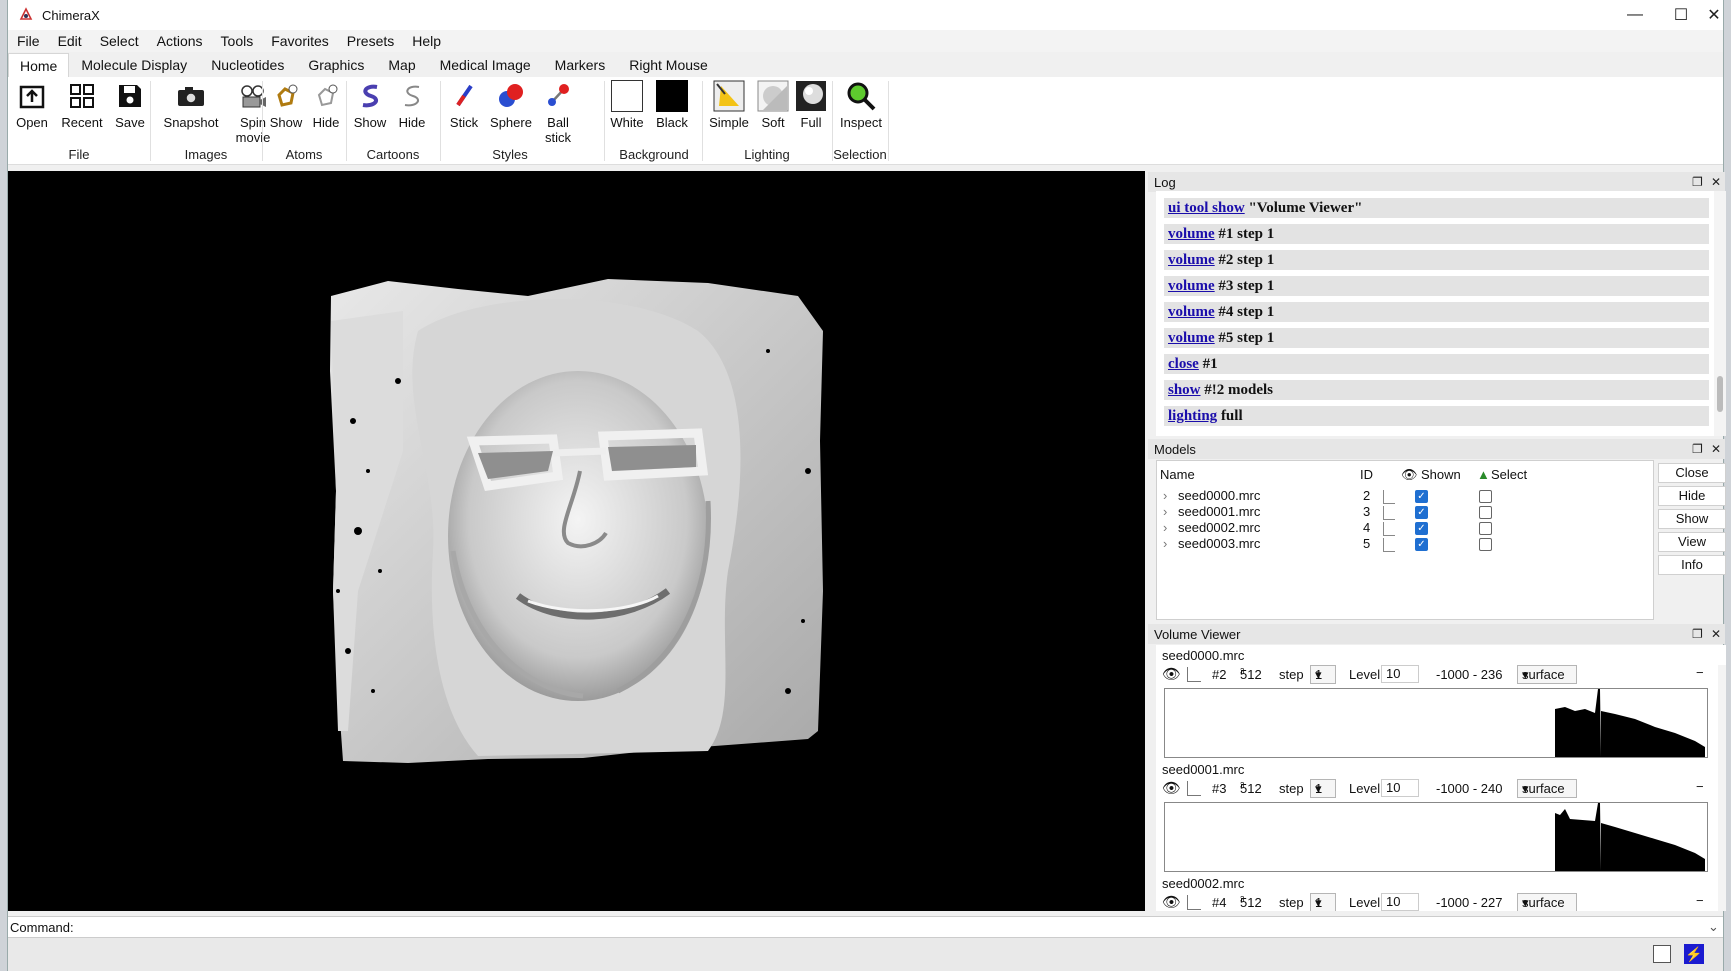 This screenshot has height=971, width=1731. Describe the element at coordinates (511, 104) in the screenshot. I see `sphere-button: Sphere` at that location.